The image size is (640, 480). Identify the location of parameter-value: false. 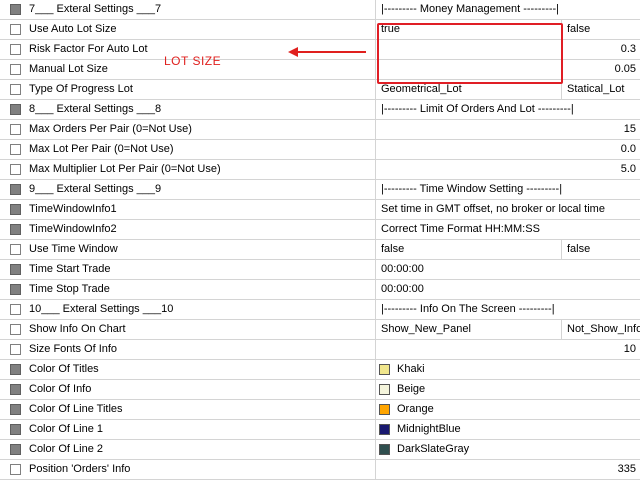
(393, 249).